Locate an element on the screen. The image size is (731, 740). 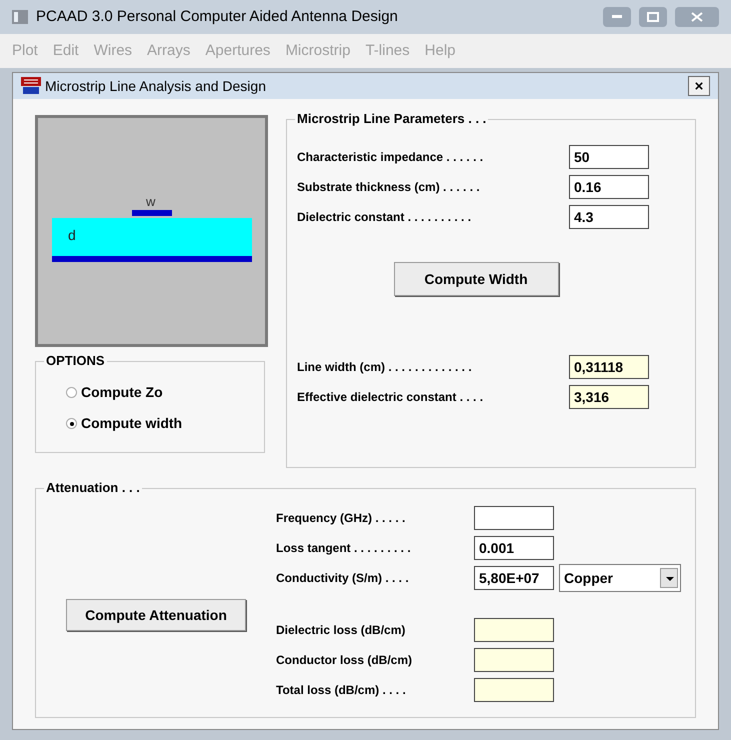
app-logo-icon is located at coordinates (31, 86).